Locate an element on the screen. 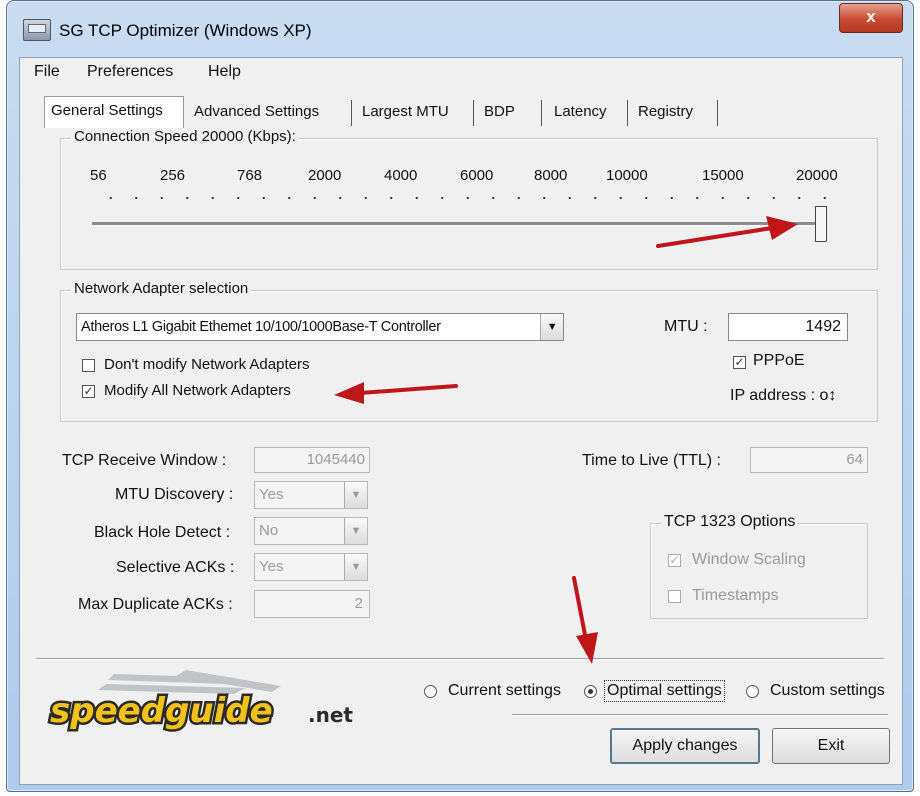 The width and height of the screenshot is (920, 796). arrow-head-slider-icon is located at coordinates (782, 228).